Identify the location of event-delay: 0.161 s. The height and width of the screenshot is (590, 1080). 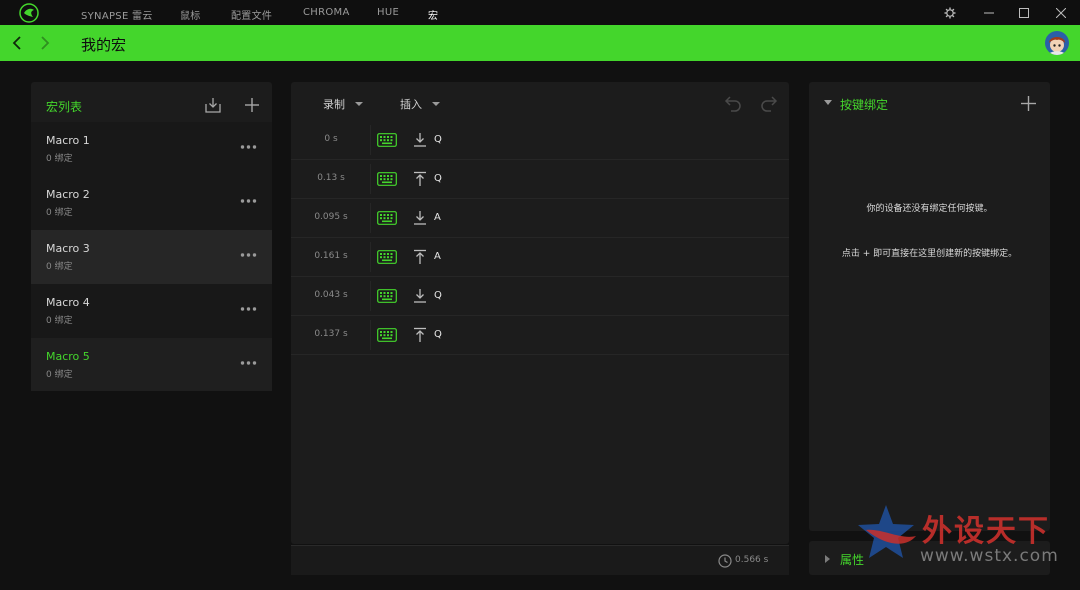
(331, 256).